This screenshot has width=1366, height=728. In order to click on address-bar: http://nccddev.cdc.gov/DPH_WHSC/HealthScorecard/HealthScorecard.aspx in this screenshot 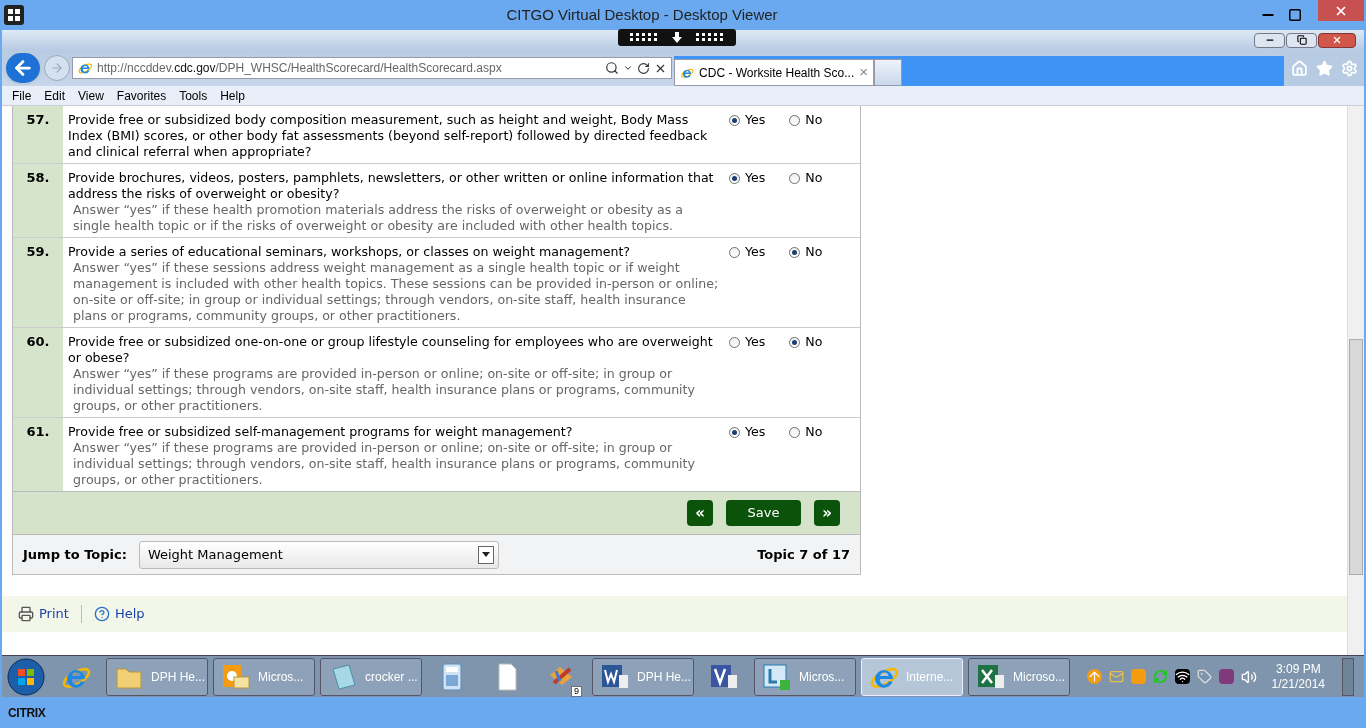, I will do `click(372, 68)`.